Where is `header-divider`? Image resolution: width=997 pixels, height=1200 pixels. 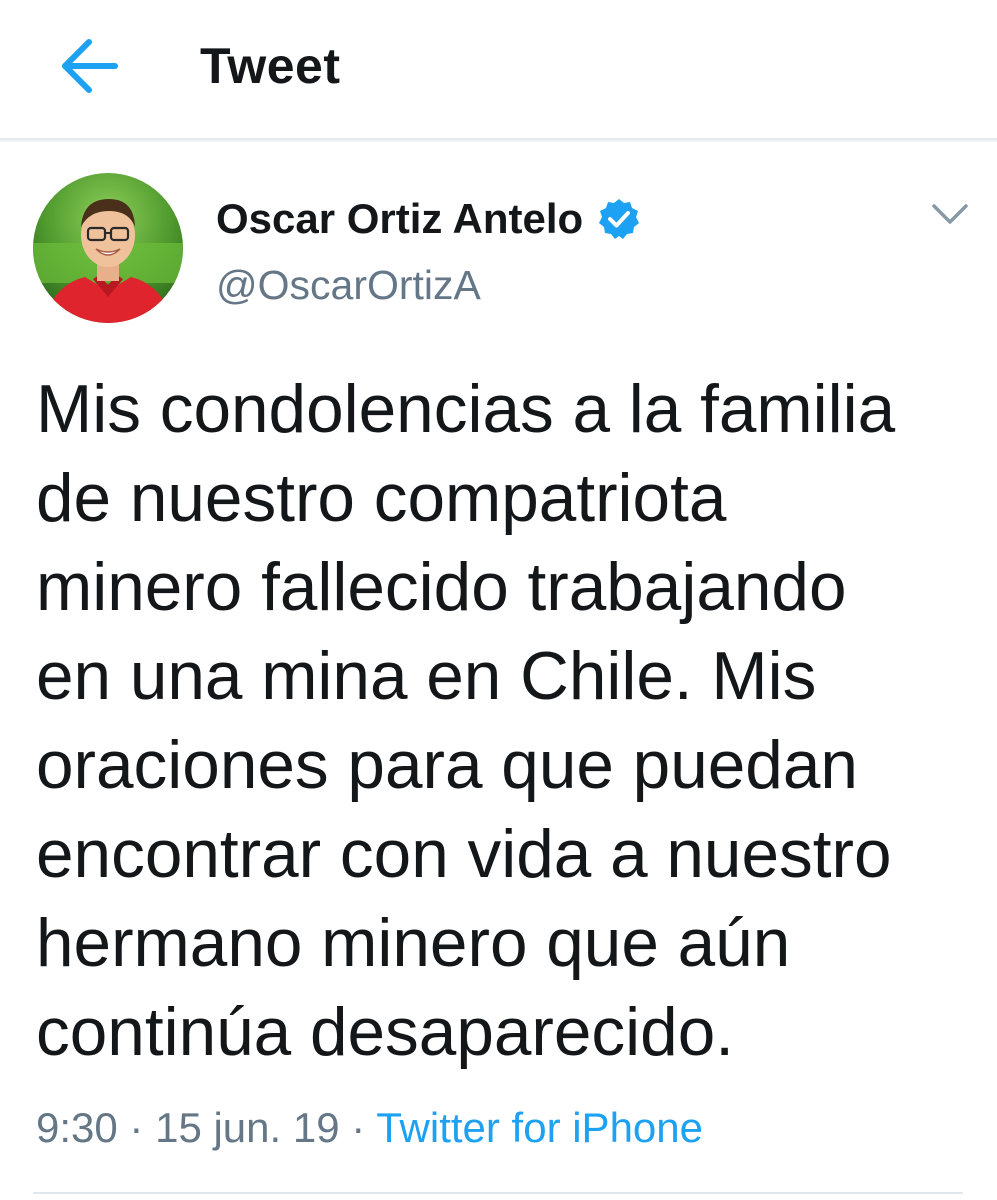
header-divider is located at coordinates (498, 140).